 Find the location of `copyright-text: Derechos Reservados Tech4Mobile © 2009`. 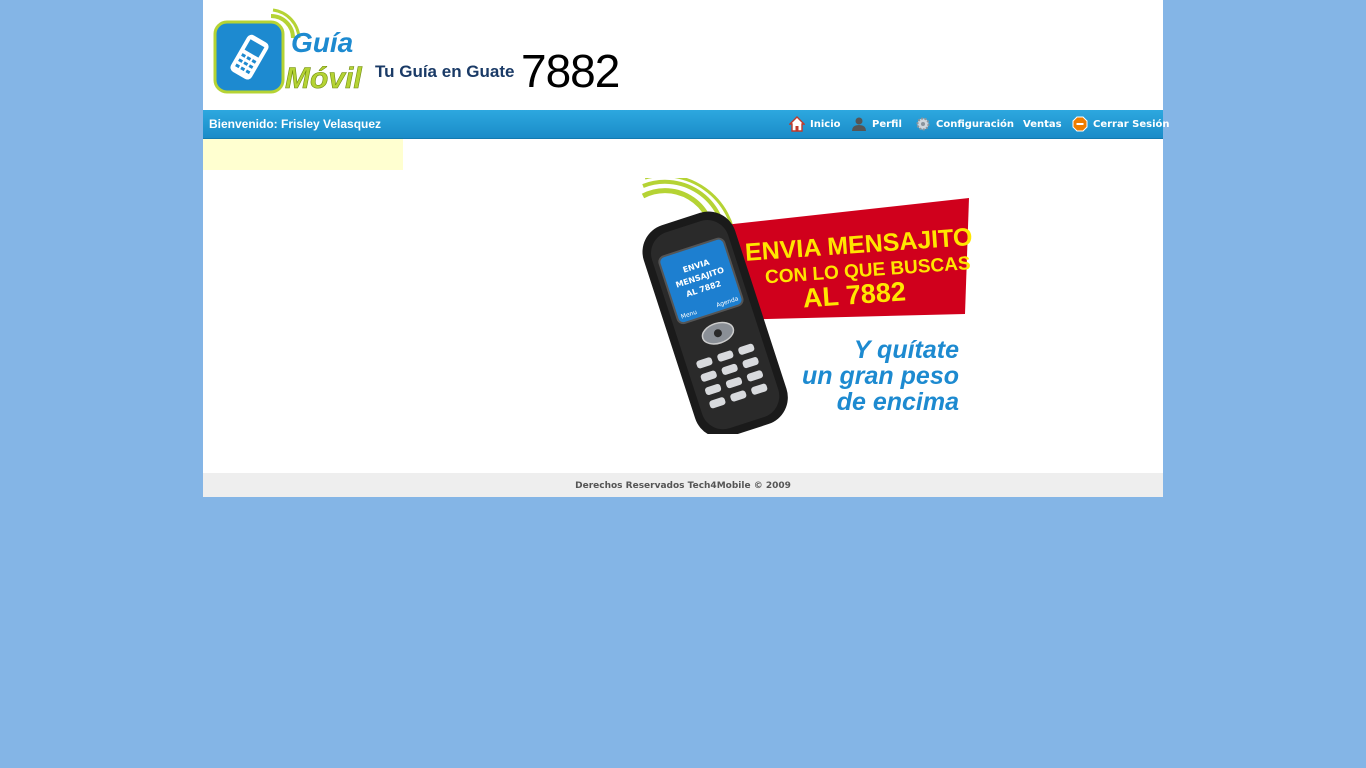

copyright-text: Derechos Reservados Tech4Mobile © 2009 is located at coordinates (683, 486).